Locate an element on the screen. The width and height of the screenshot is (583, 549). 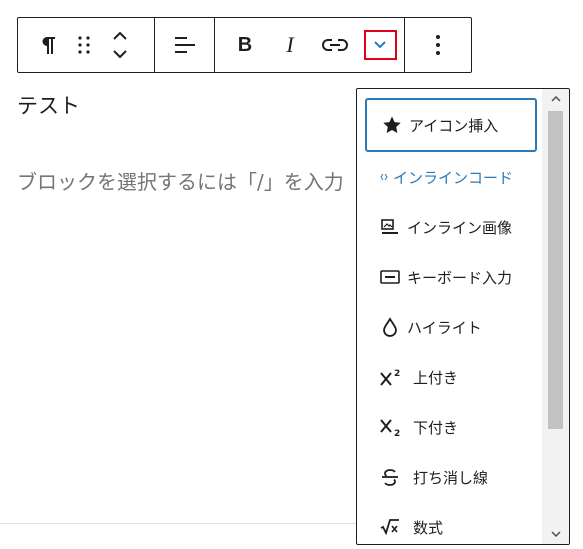
paragraph-icon is located at coordinates (48, 45).